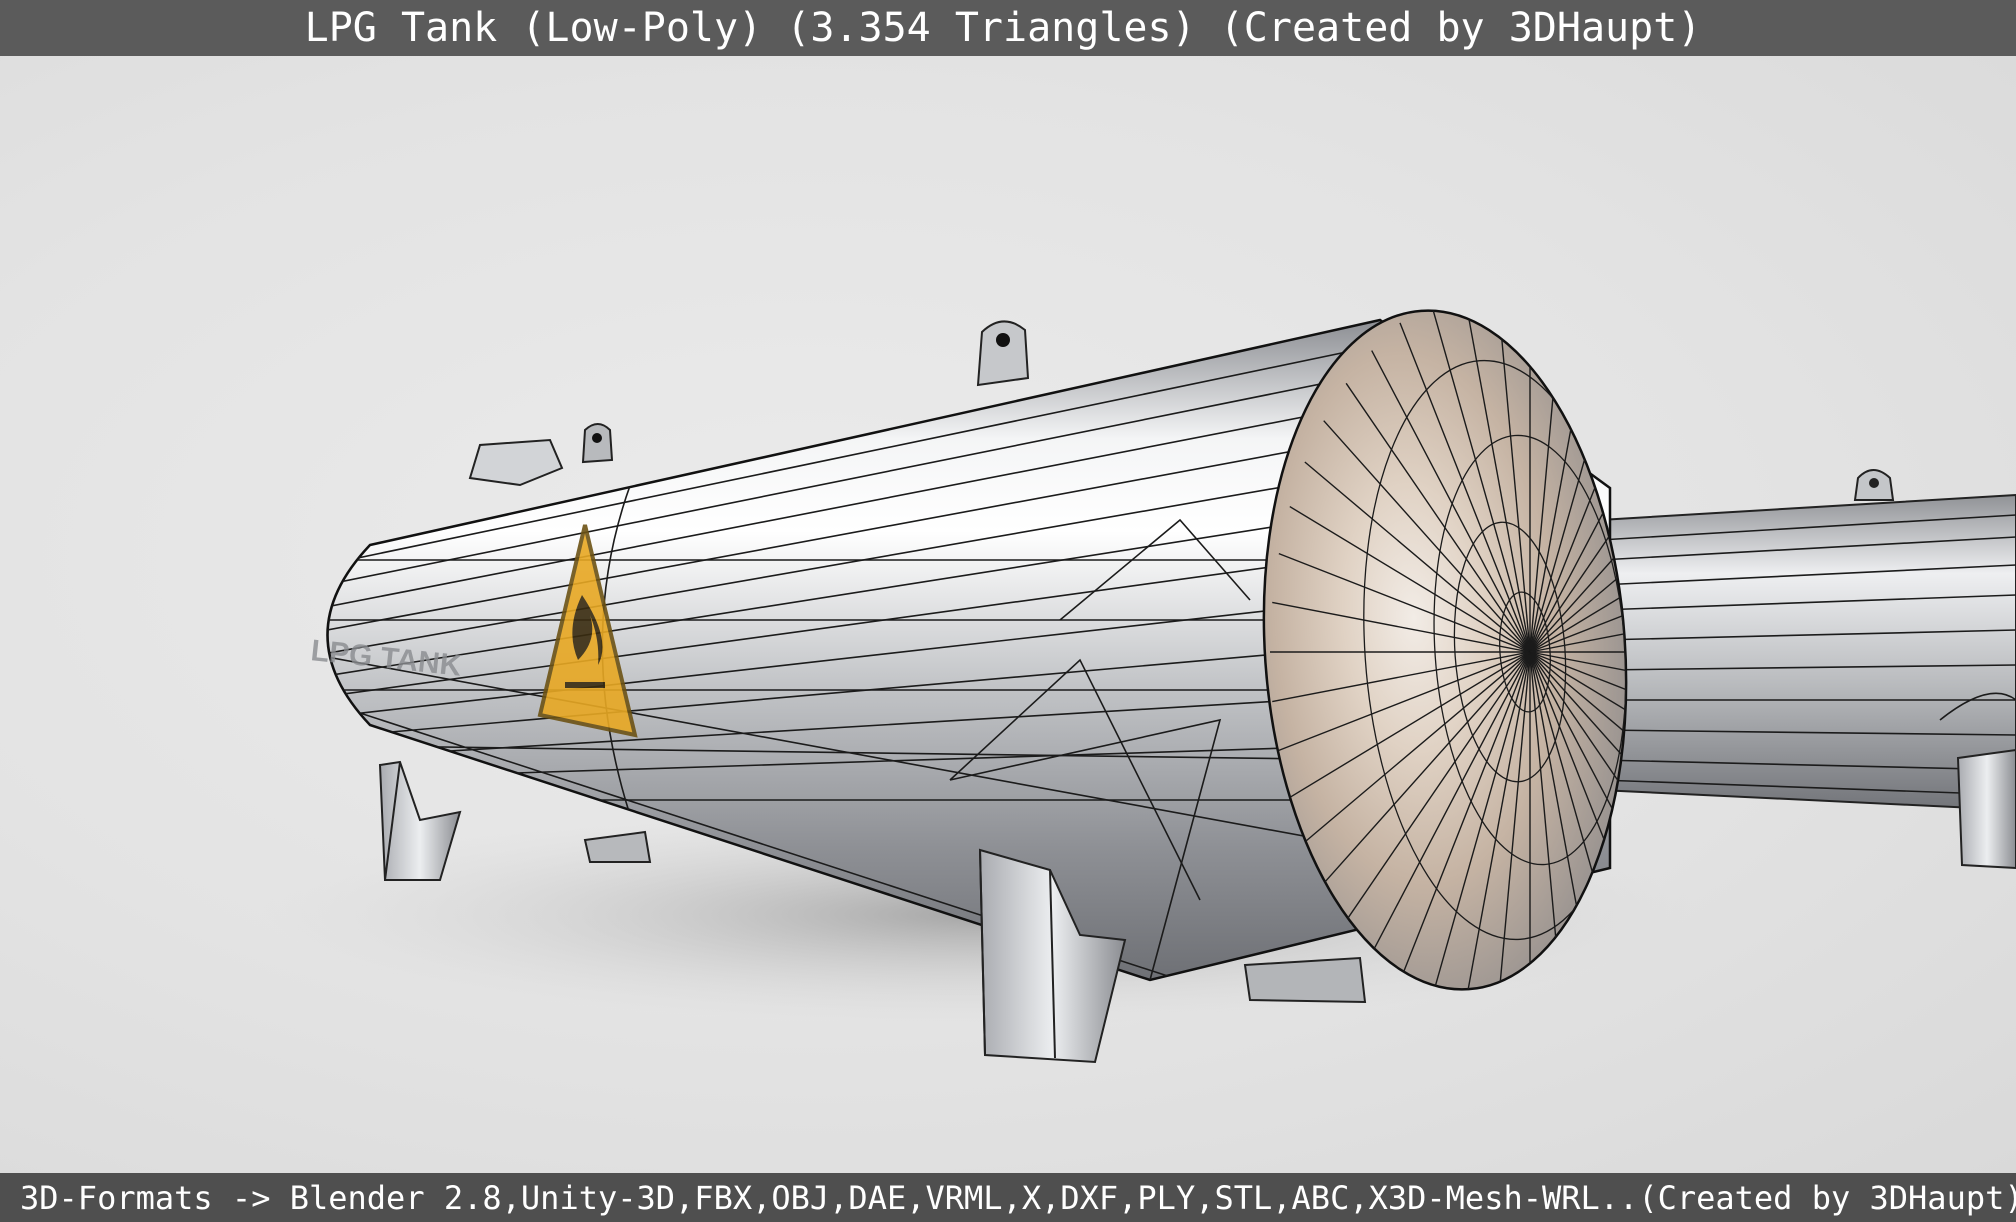 The image size is (2016, 1222). Describe the element at coordinates (1807, 669) in the screenshot. I see `second-tank` at that location.